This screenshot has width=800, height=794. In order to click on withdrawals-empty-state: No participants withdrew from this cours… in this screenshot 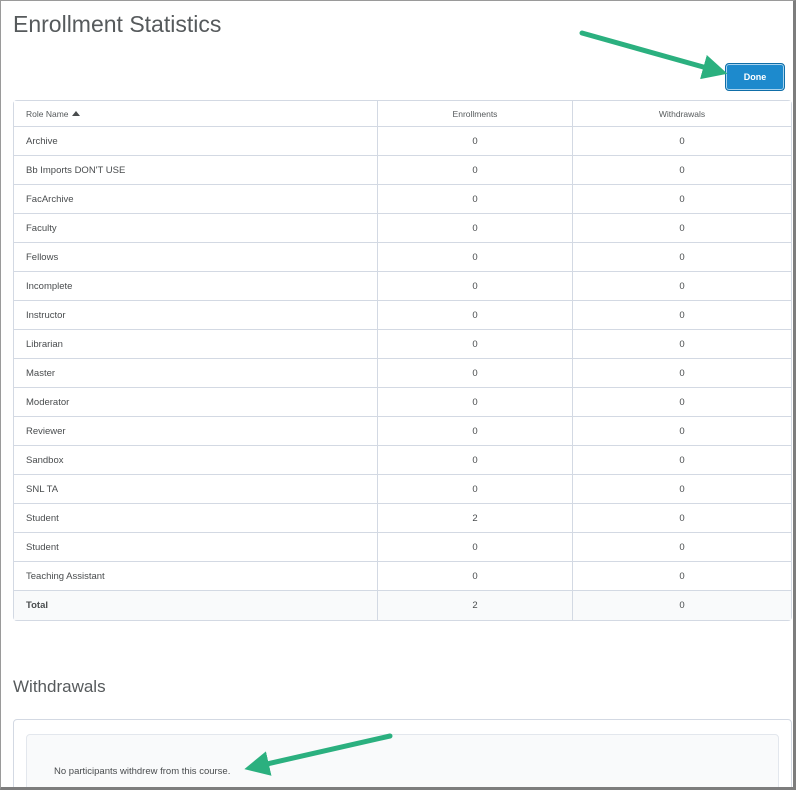, I will do `click(402, 760)`.